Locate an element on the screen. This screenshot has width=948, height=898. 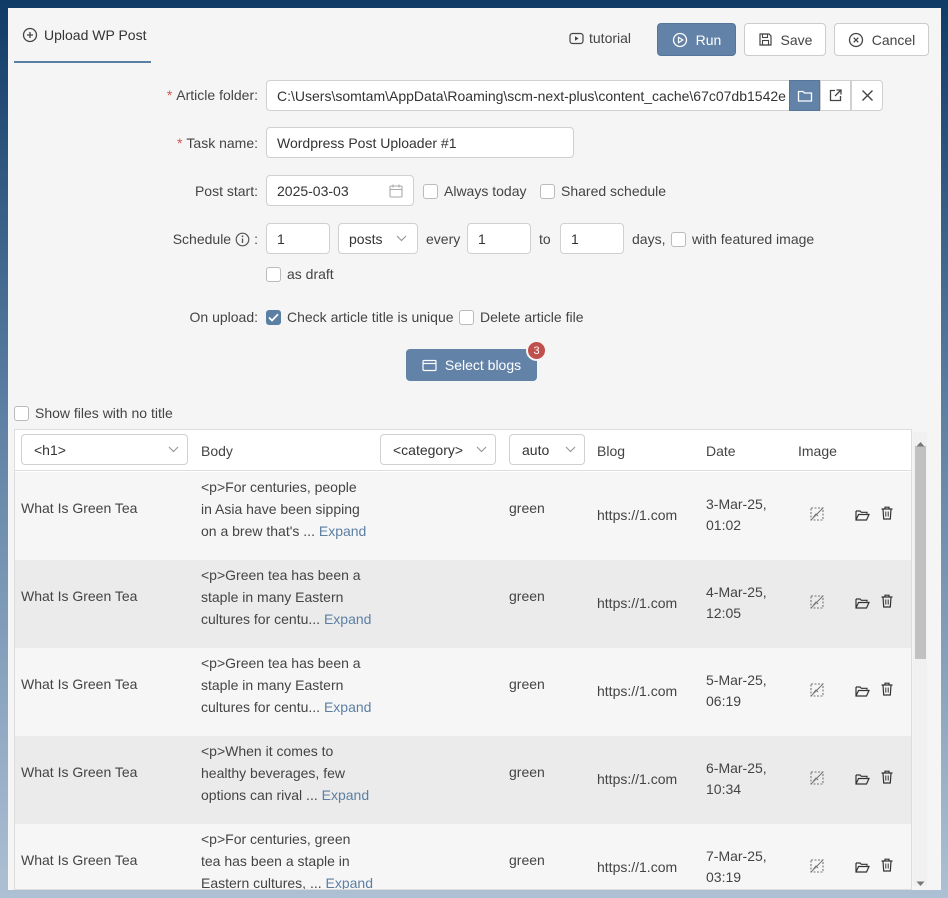
as-draft-checkbox: as draft is located at coordinates (300, 274).